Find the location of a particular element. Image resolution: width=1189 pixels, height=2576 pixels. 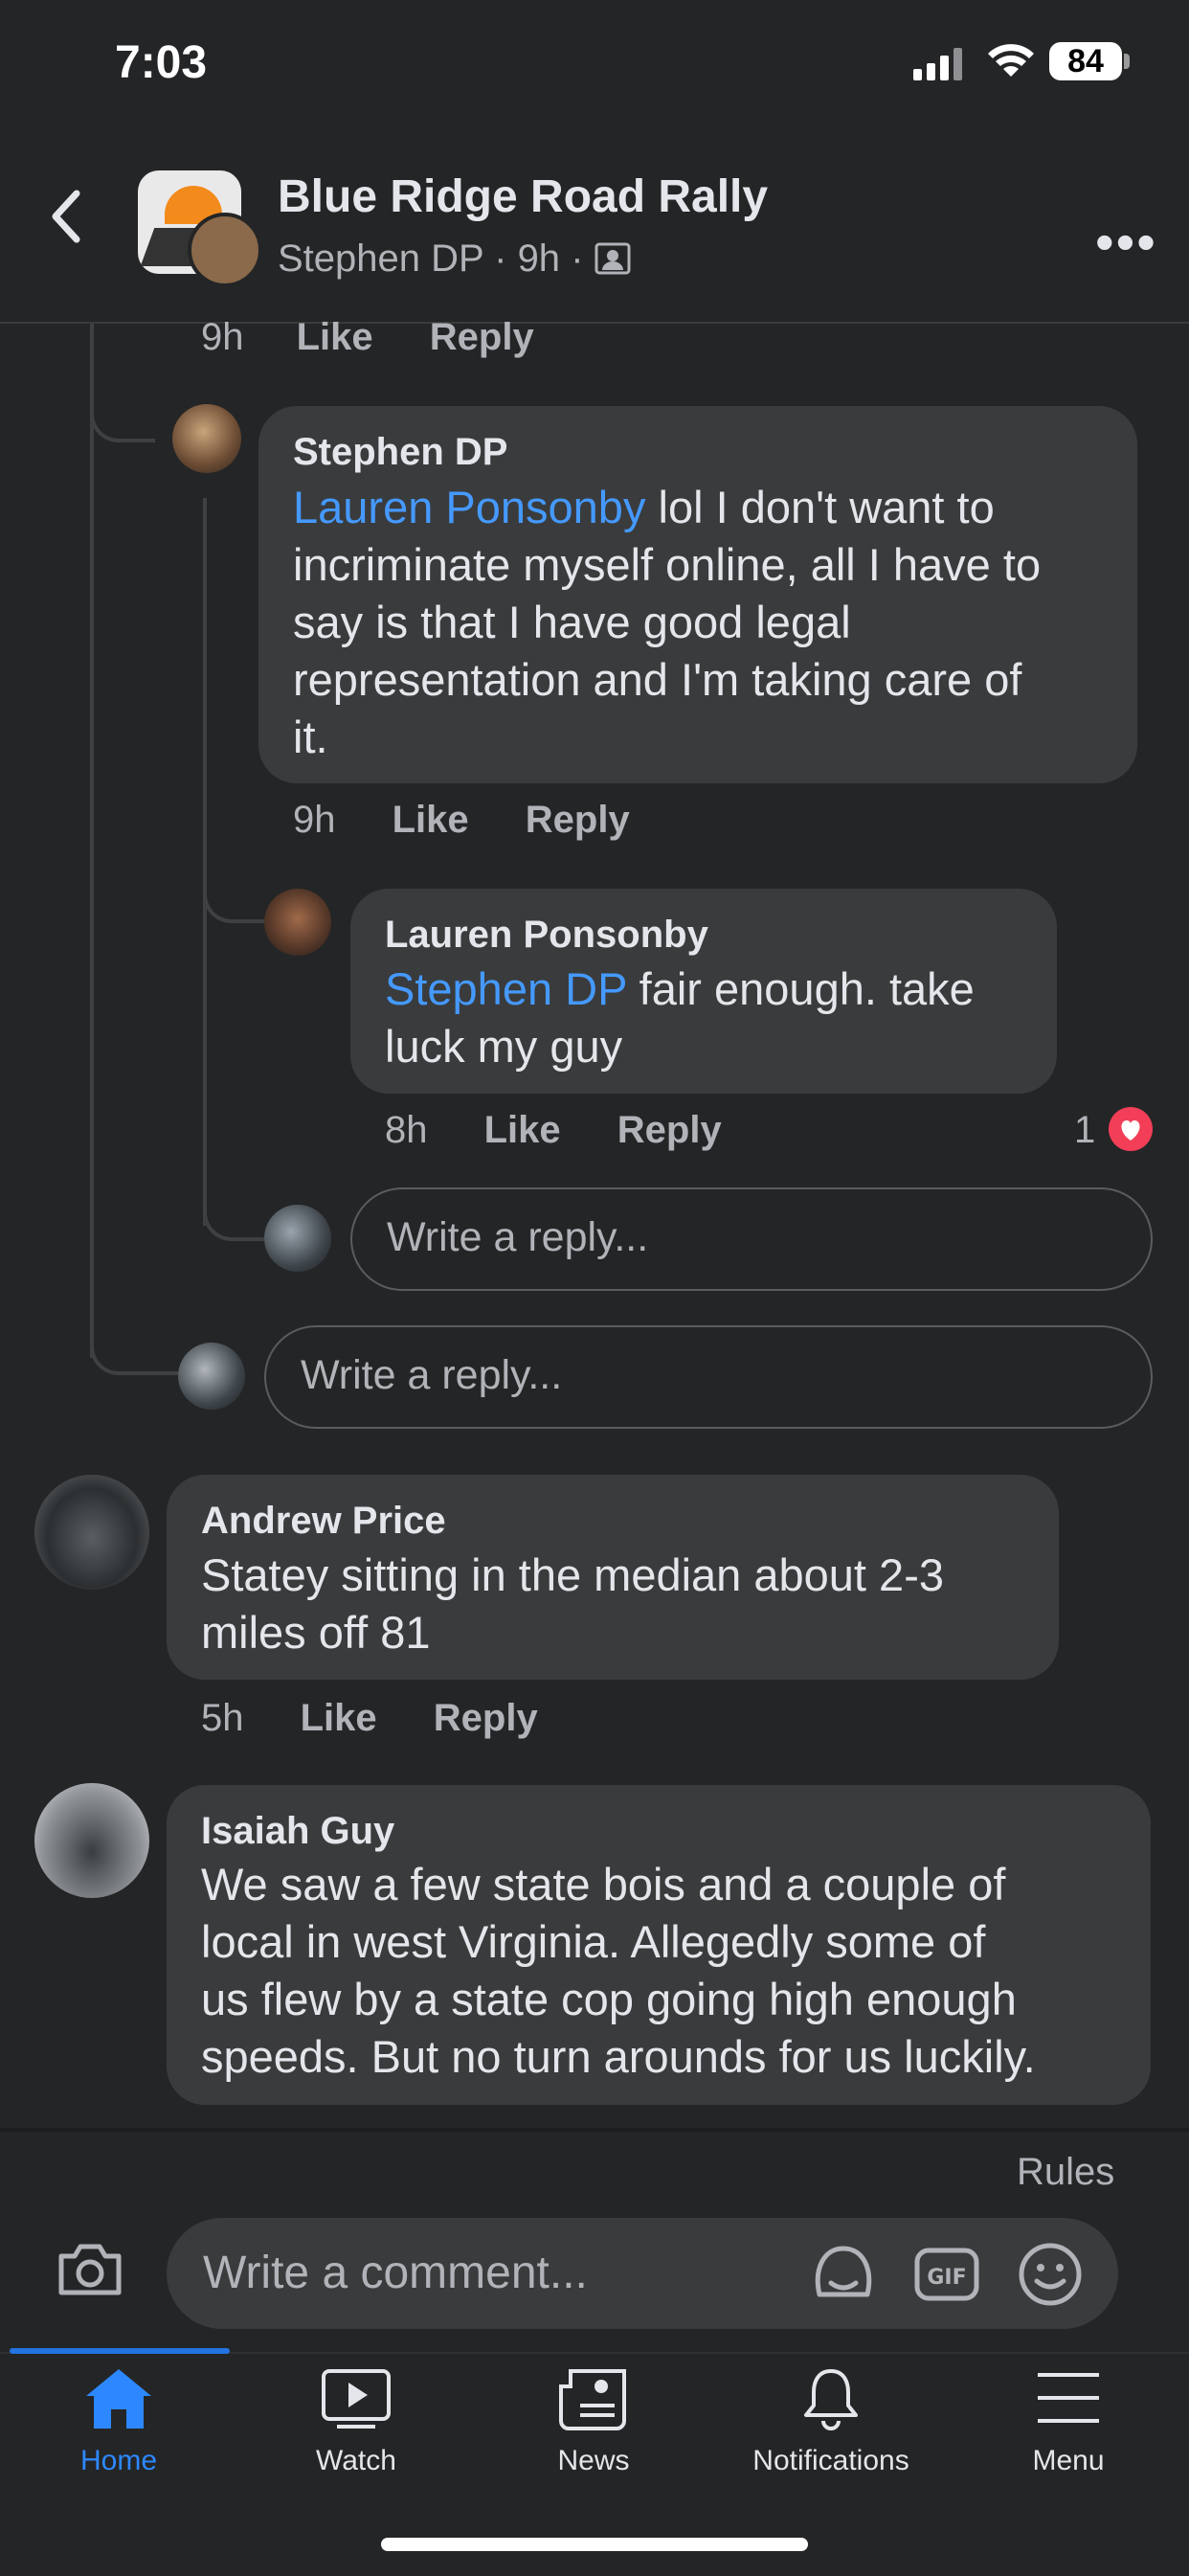

mention-link: Lauren Ponsonby is located at coordinates (469, 507).